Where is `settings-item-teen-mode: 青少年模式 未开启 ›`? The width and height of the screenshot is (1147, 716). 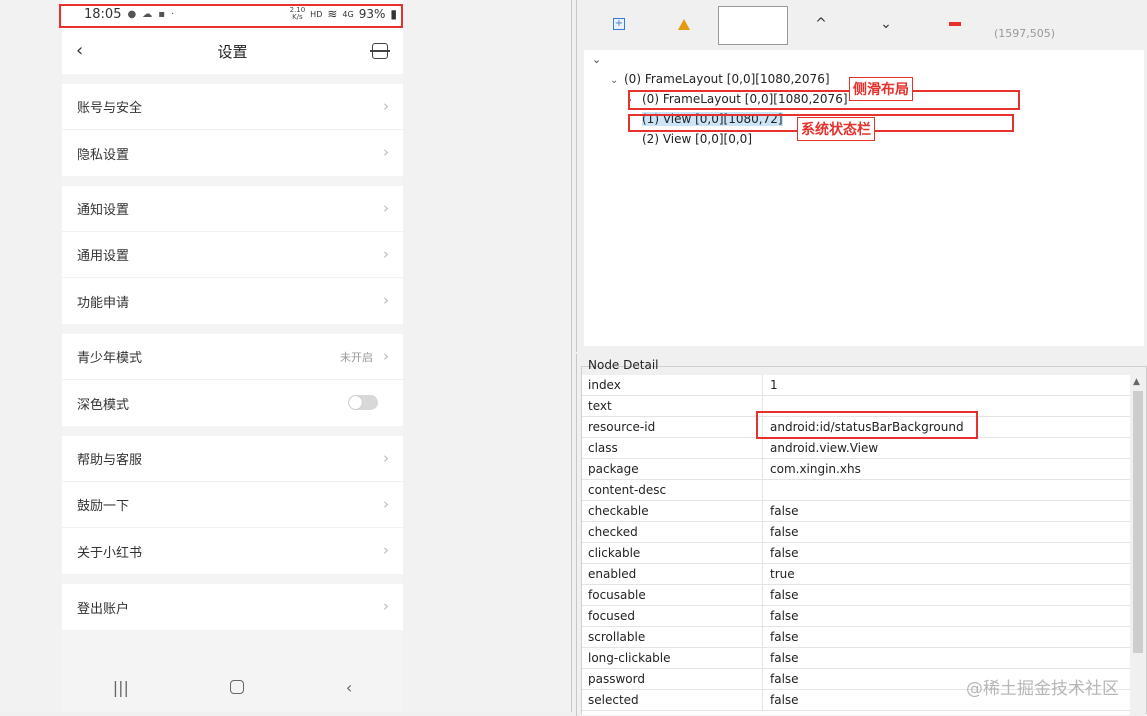
settings-item-teen-mode: 青少年模式 未开启 › is located at coordinates (232, 357).